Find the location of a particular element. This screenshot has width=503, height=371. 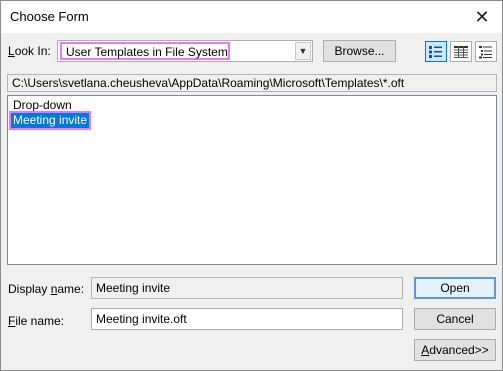

file-name-input: Meeting invite.oft is located at coordinates (247, 319).